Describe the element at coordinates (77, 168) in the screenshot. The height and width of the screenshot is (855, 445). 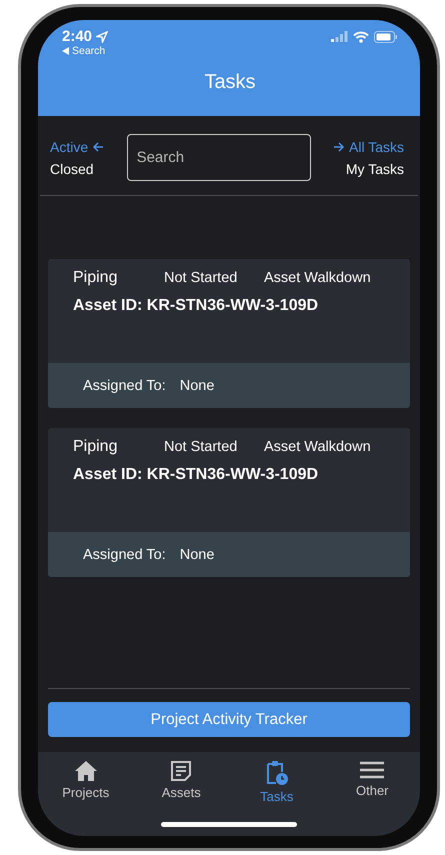
I see `status-filter-option: Closed` at that location.